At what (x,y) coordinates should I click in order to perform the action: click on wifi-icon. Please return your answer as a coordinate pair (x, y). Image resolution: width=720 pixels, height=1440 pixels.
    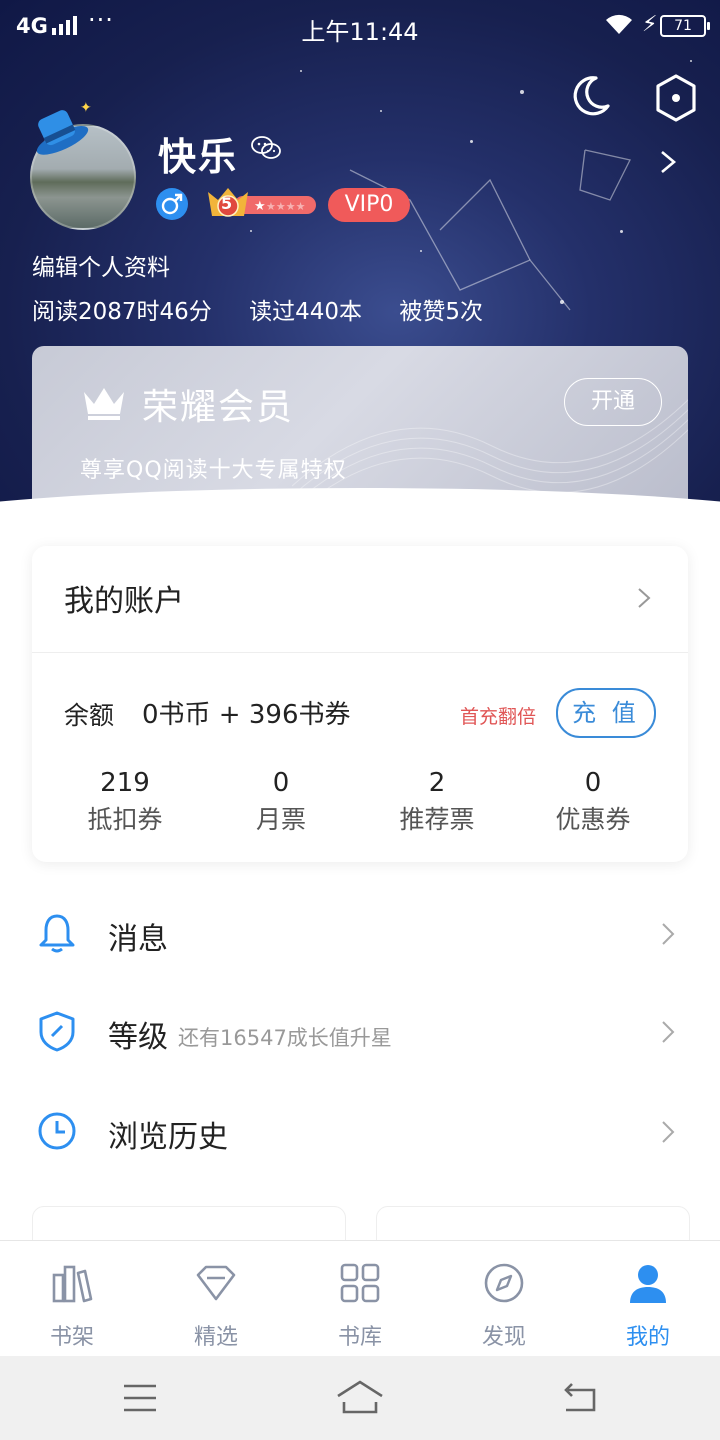
    Looking at the image, I should click on (619, 24).